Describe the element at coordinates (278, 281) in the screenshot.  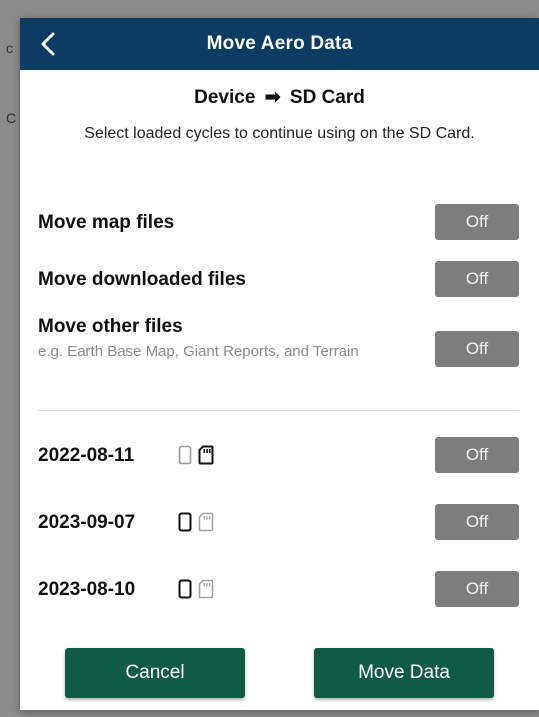
I see `option-row-downloaded-files: Move downloaded files Off` at that location.